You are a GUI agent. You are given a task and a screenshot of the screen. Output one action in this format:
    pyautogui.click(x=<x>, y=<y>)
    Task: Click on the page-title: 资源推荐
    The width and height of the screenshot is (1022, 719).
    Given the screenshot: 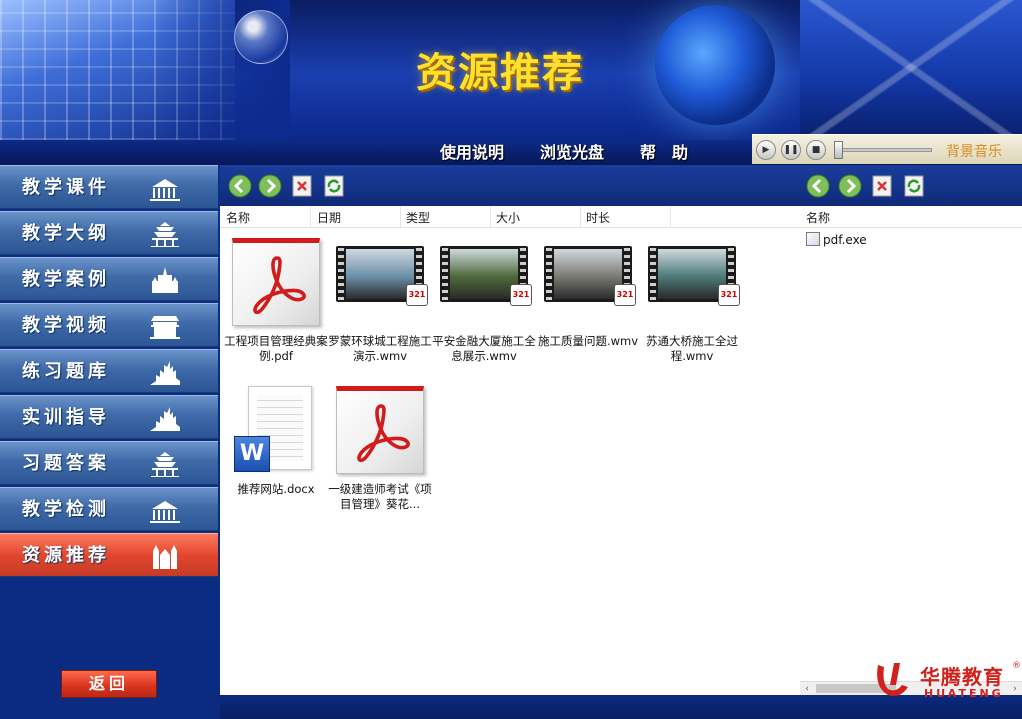 What is the action you would take?
    pyautogui.click(x=500, y=73)
    